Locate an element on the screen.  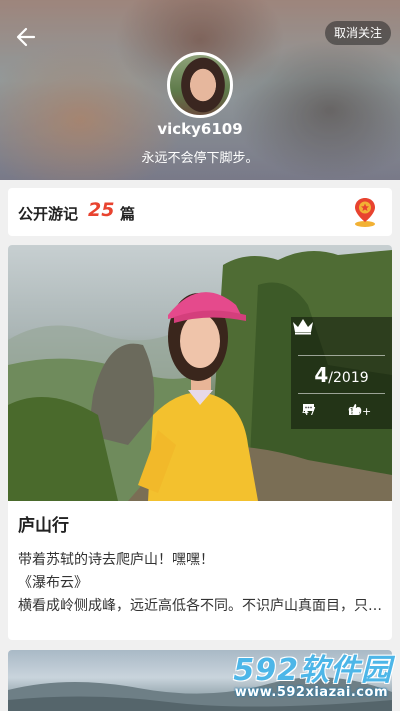
map-pin-icon is located at coordinates (365, 212).